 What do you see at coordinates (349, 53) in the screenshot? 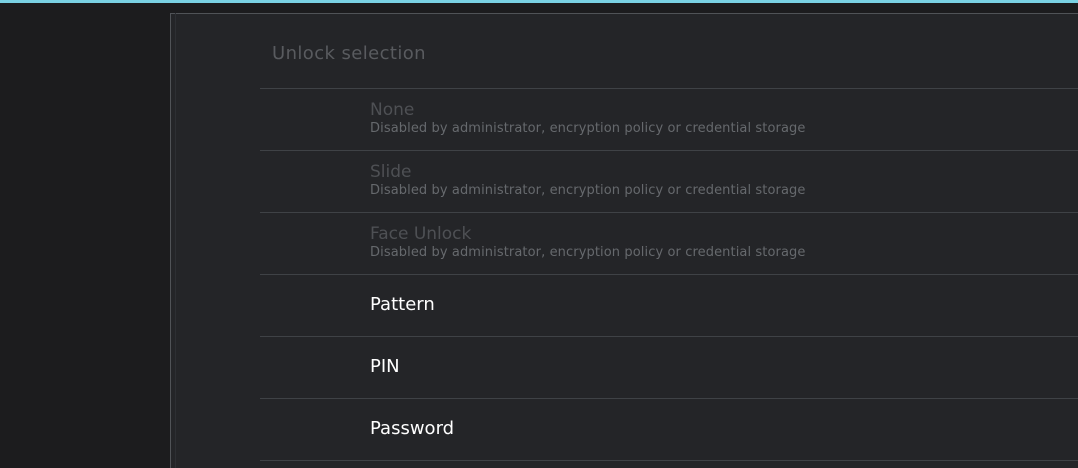
I see `section-header: Unlock selection` at bounding box center [349, 53].